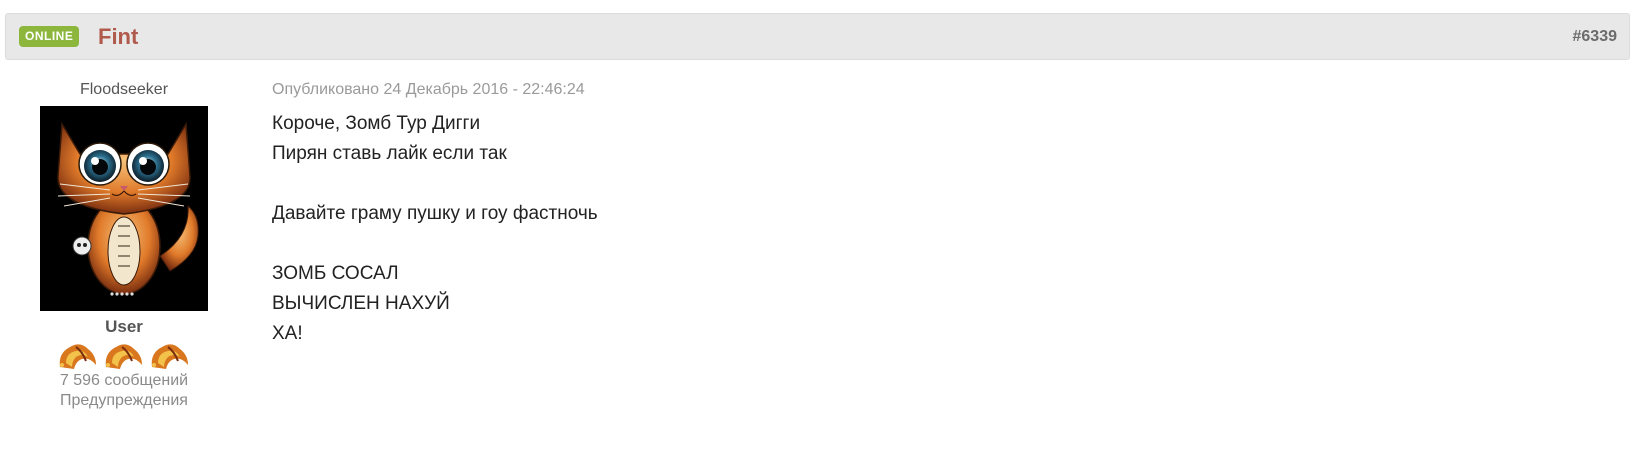  Describe the element at coordinates (817, 36) in the screenshot. I see `post-header: ONLINE Fint #6339` at that location.